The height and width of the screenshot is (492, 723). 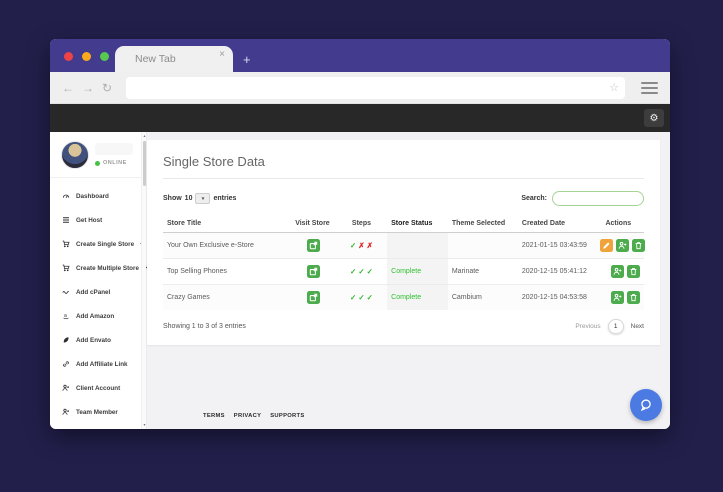 I want to click on svg-text: a, so click(x=65, y=316).